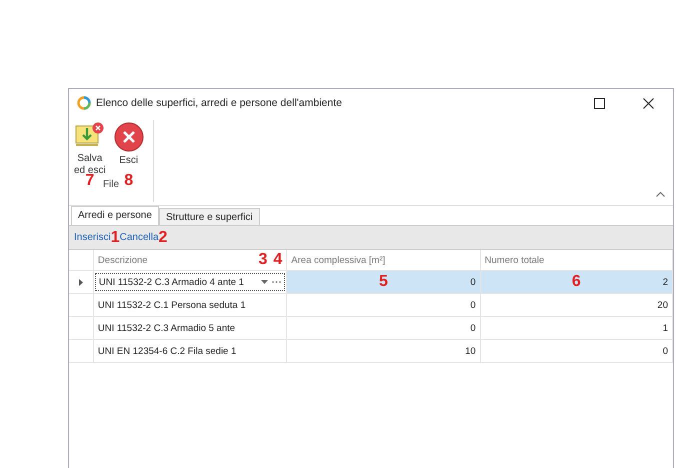  Describe the element at coordinates (167, 351) in the screenshot. I see `table-cell: UNI EN 12354-6 C.2 Fila sedie 1` at that location.